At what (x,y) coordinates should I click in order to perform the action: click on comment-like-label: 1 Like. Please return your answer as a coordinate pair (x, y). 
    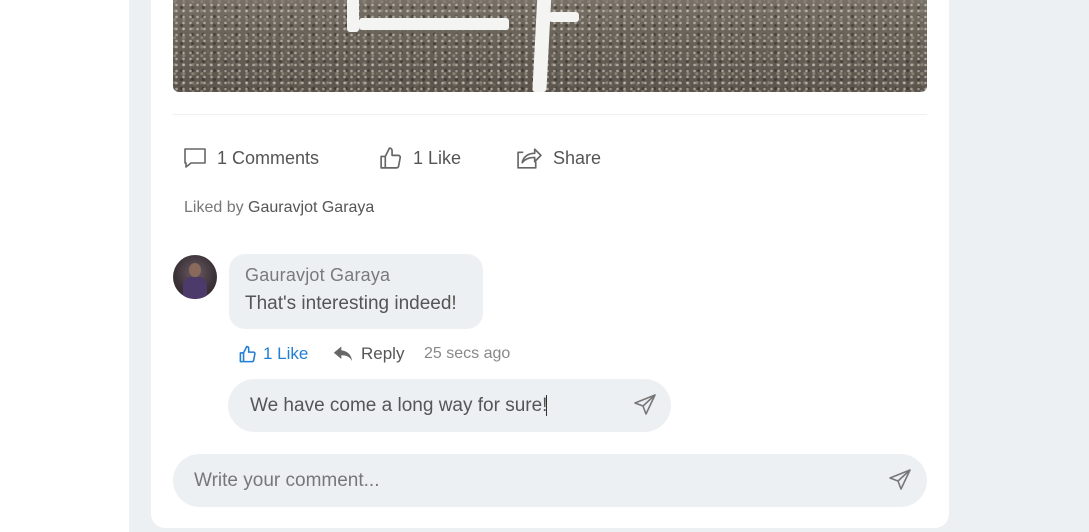
    Looking at the image, I should click on (286, 353).